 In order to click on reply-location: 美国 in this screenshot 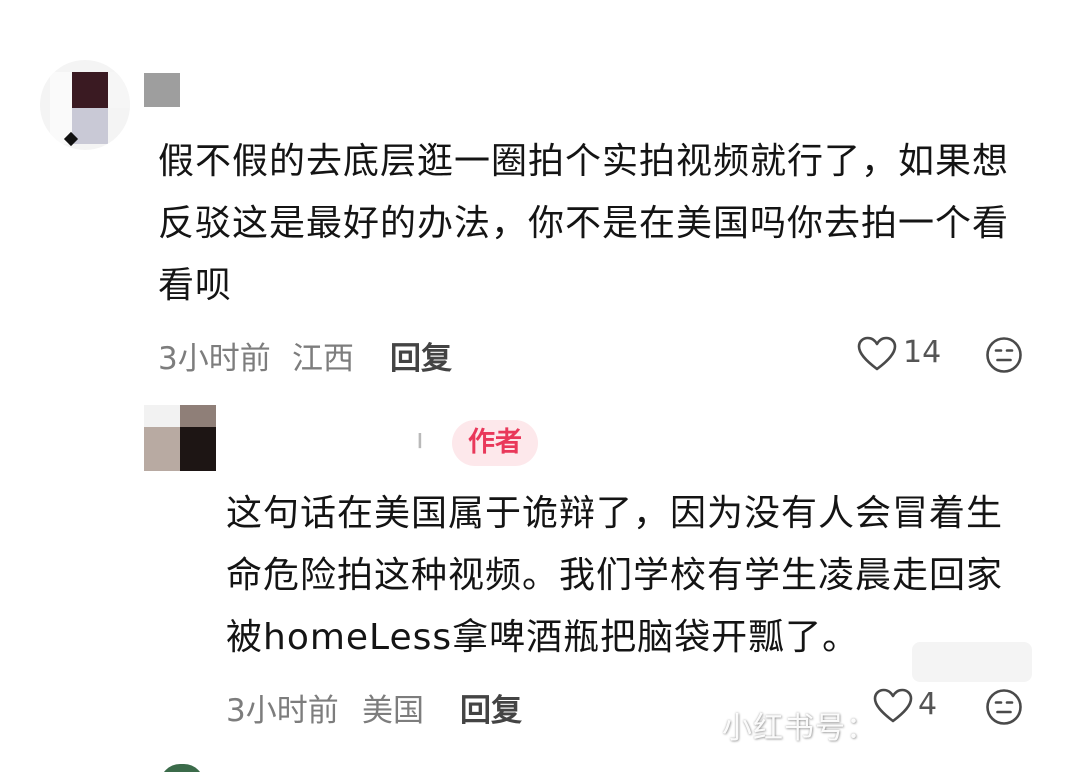, I will do `click(393, 711)`.